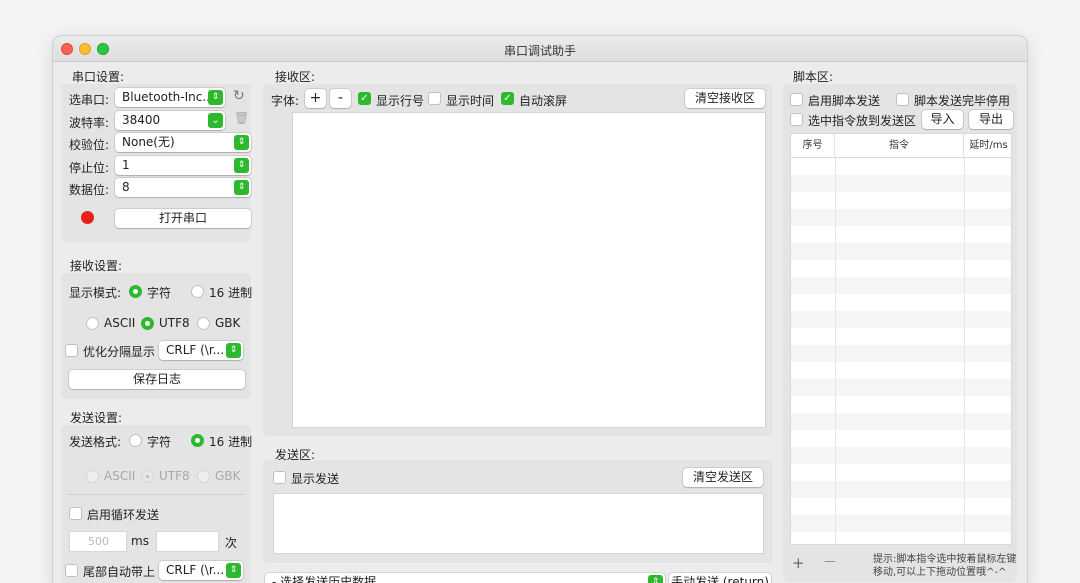  I want to click on recv-encoding-gbk-radio, so click(203, 323).